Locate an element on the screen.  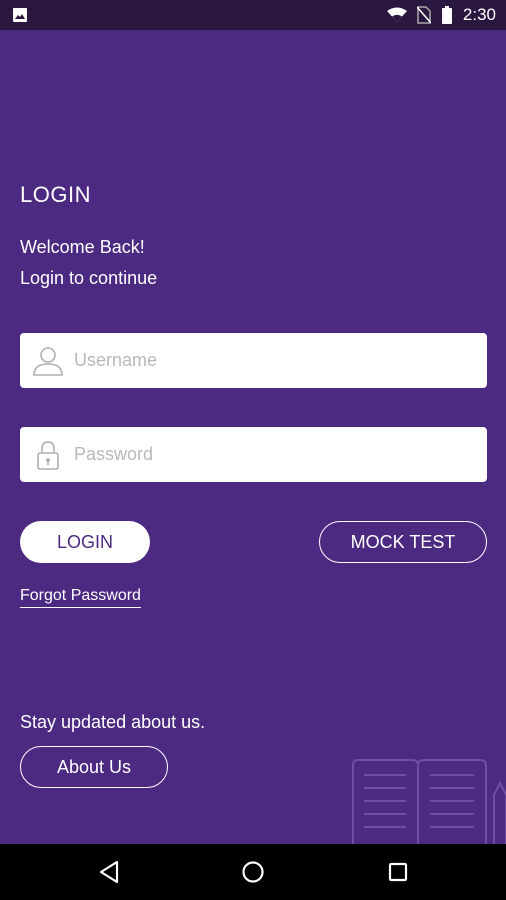
recents-icon is located at coordinates (398, 872).